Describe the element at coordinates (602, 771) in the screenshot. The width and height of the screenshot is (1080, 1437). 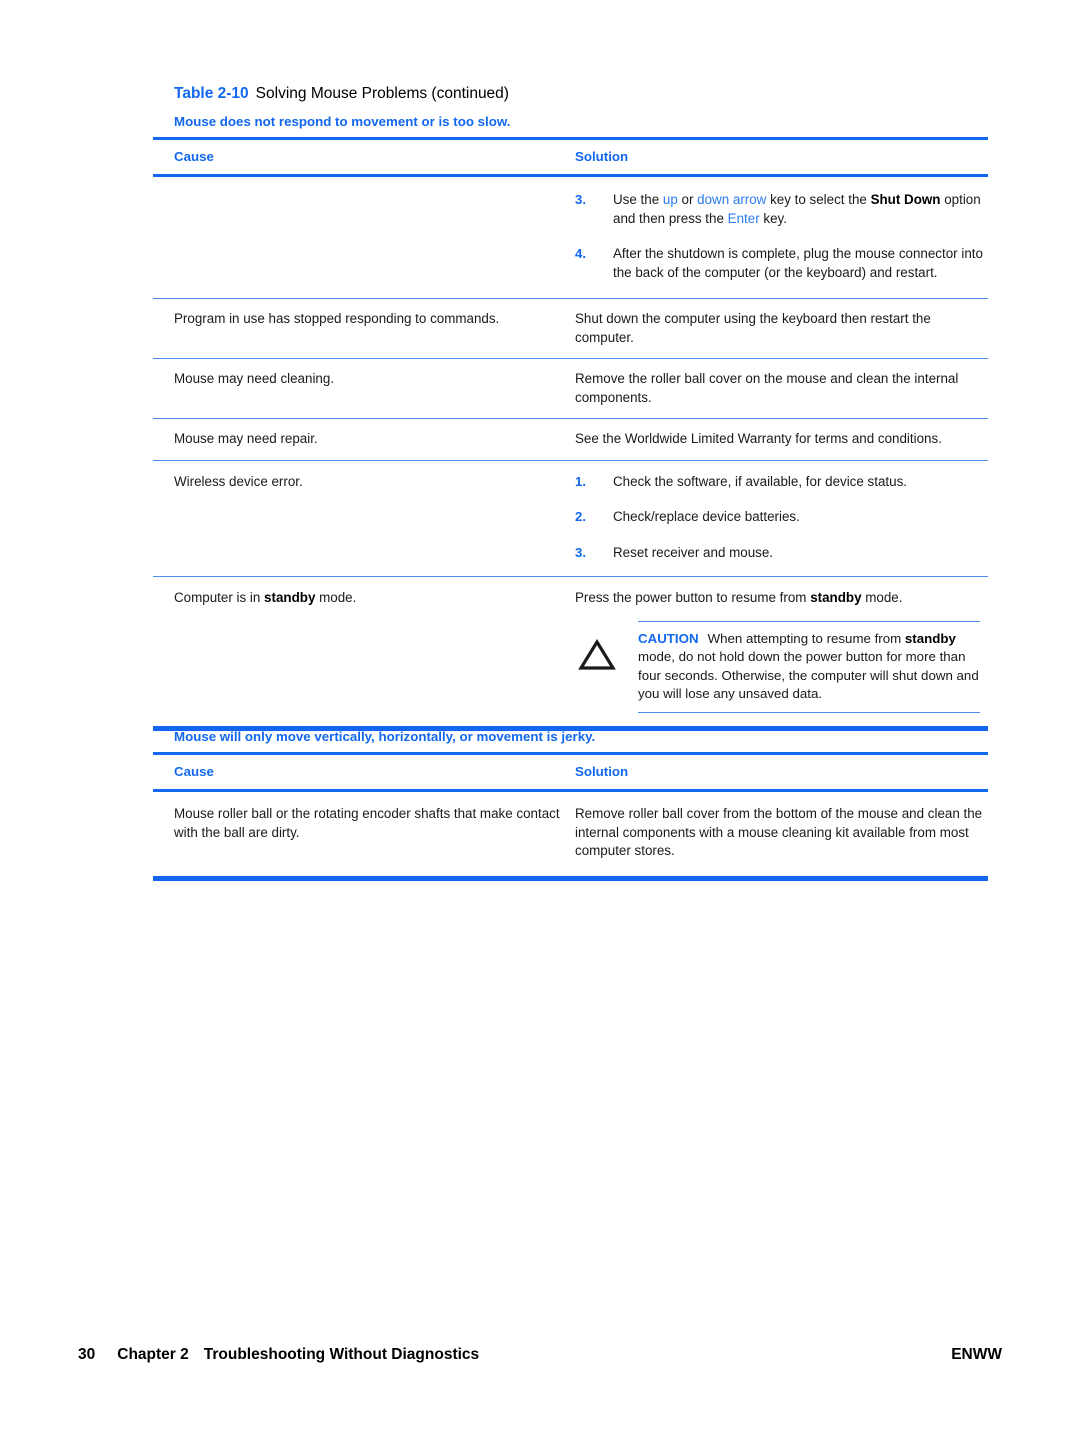
I see `table2-header-solution: Solution` at that location.